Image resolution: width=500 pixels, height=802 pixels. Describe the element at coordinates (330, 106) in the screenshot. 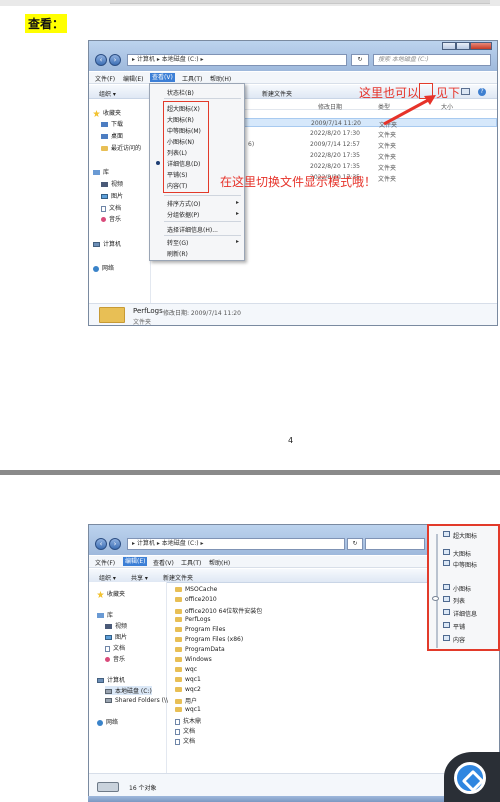

I see `column-date: 修改日期` at that location.